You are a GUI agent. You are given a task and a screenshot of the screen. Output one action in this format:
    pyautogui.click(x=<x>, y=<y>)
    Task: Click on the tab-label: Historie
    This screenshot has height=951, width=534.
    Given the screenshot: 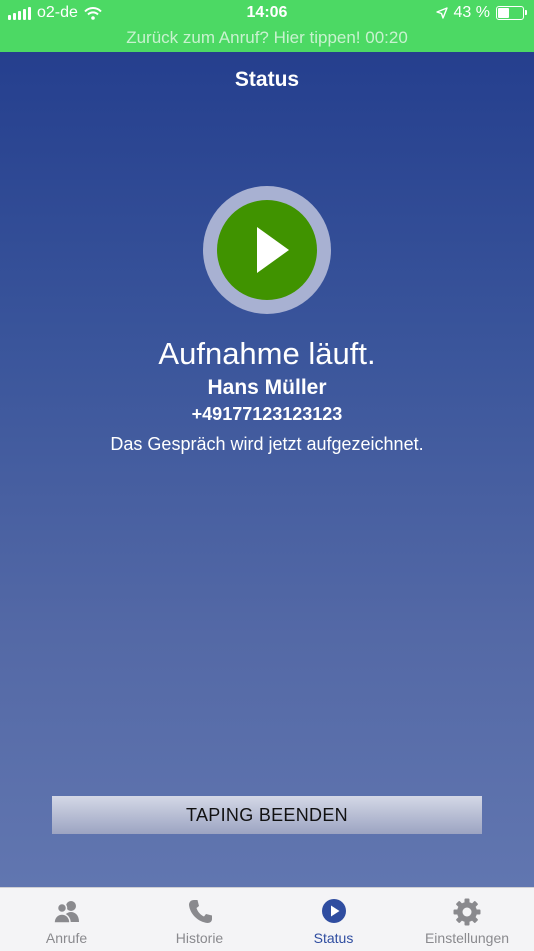 What is the action you would take?
    pyautogui.click(x=199, y=938)
    